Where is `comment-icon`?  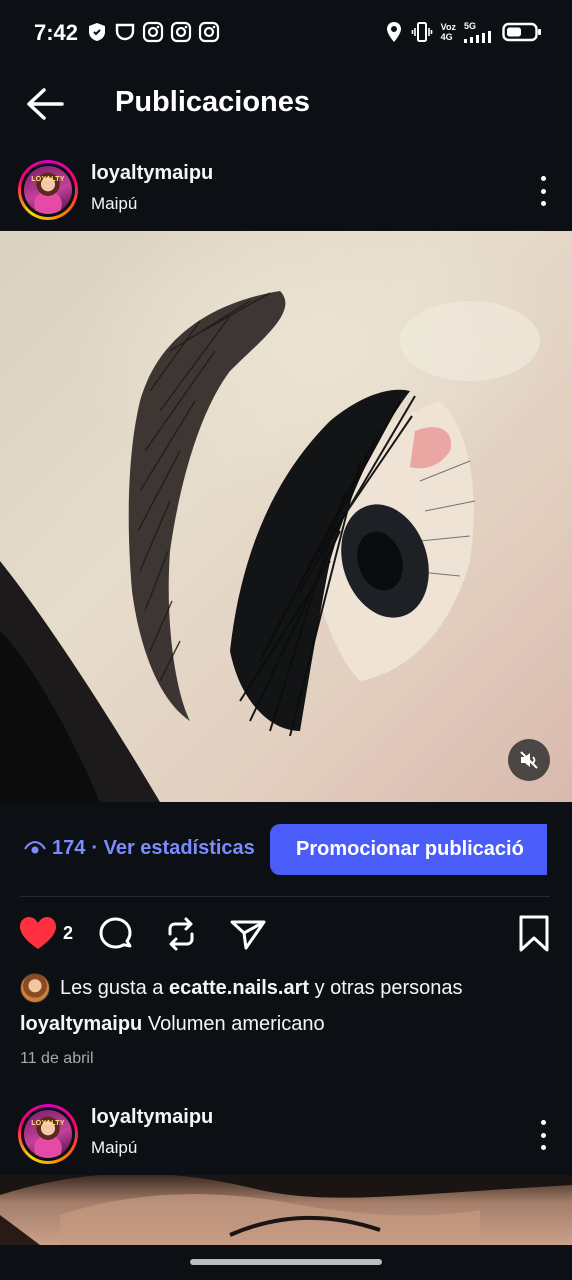 comment-icon is located at coordinates (116, 934).